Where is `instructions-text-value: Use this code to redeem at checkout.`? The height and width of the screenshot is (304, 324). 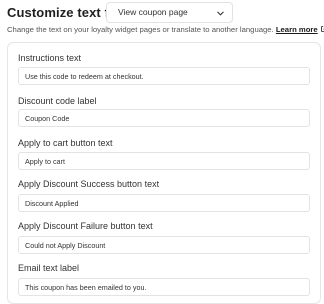
instructions-text-value: Use this code to redeem at checkout. is located at coordinates (84, 76).